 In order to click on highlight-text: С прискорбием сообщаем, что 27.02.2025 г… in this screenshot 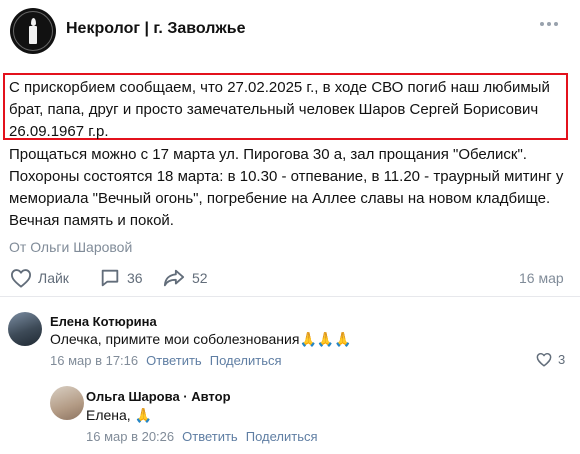, I will do `click(279, 109)`.